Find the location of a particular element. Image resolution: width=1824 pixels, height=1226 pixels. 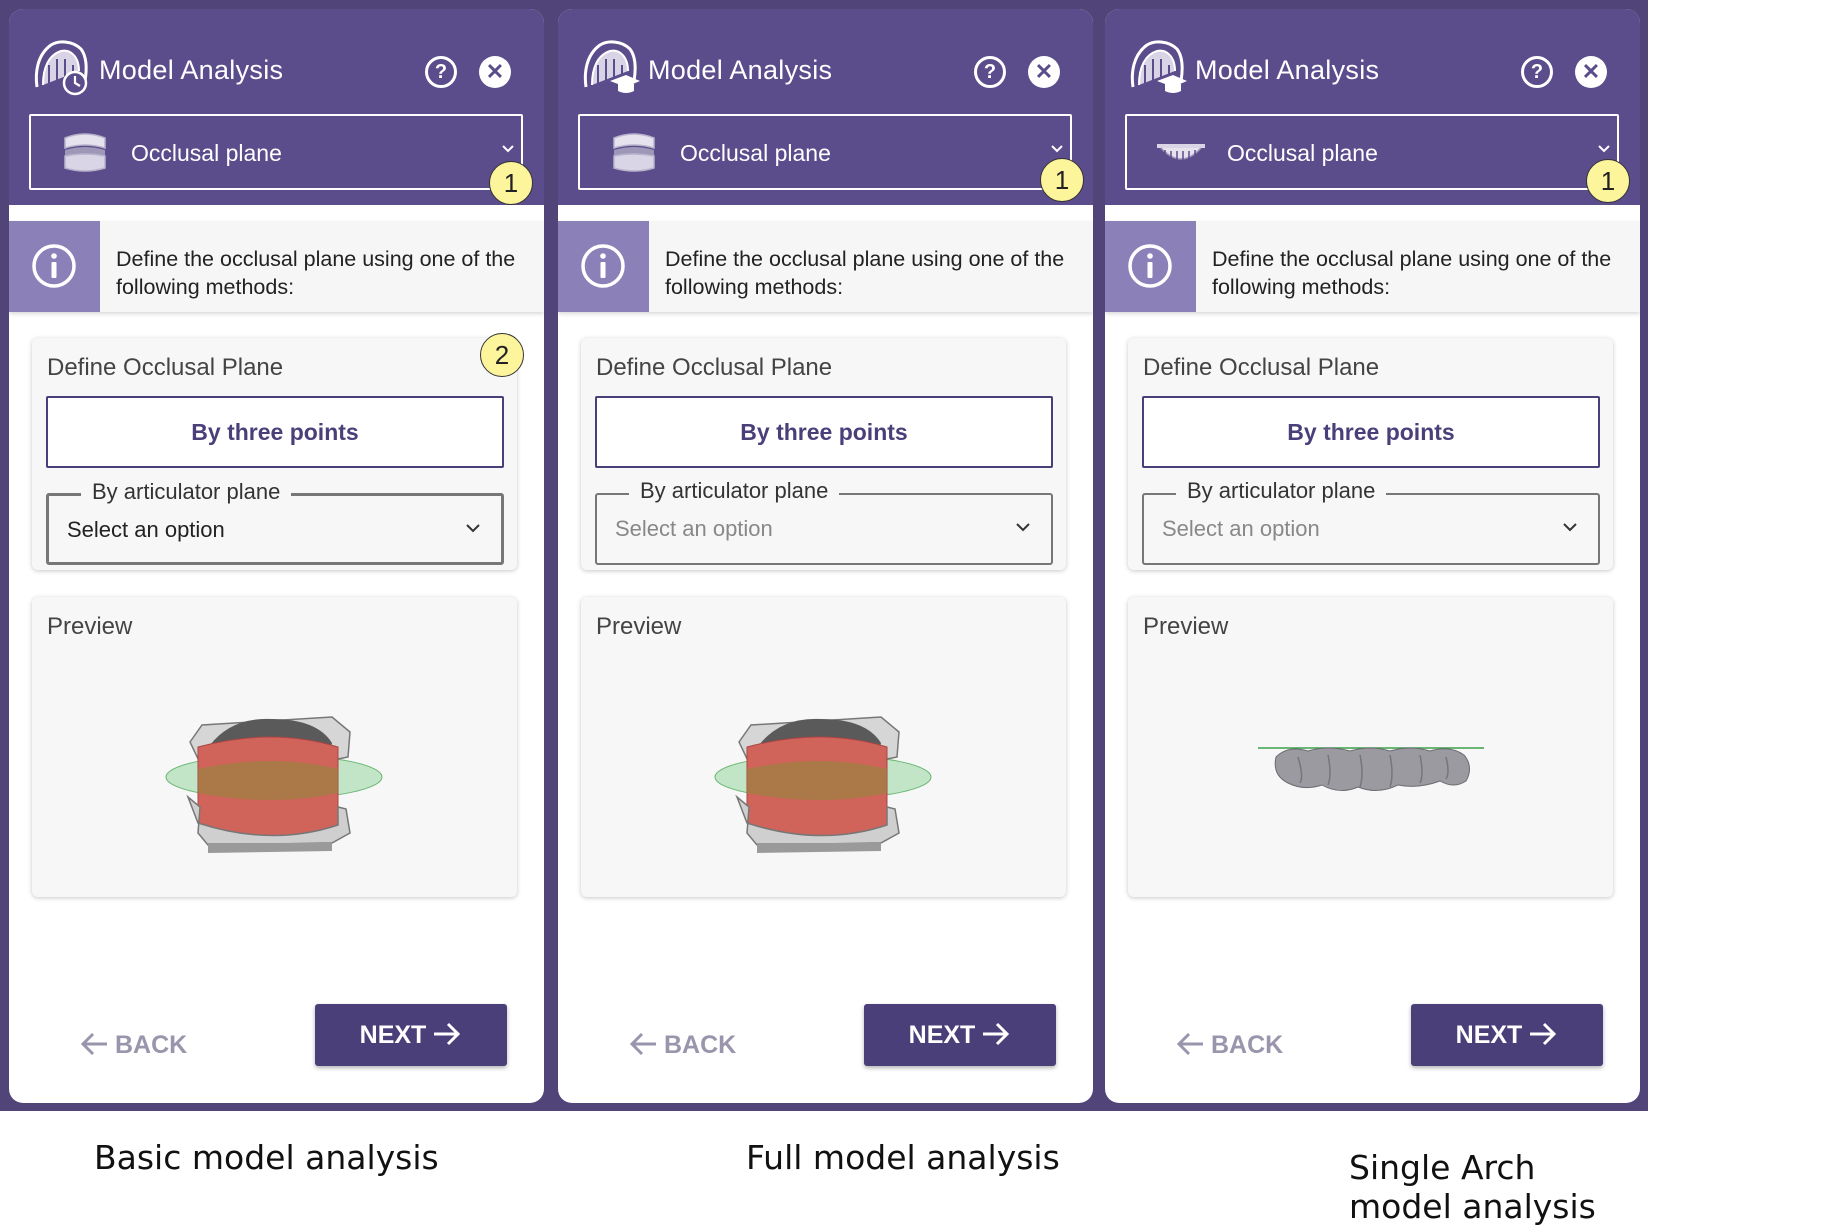

callout-badge-2: 2 is located at coordinates (502, 355).